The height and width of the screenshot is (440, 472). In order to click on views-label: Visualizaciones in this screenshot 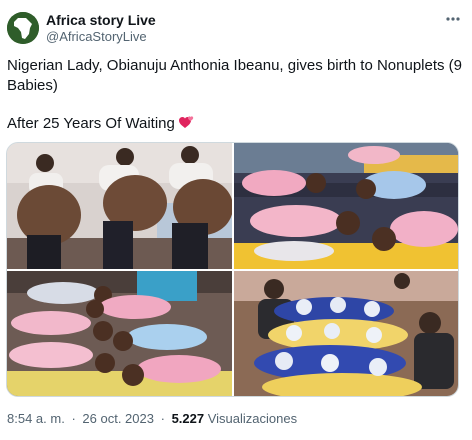, I will do `click(252, 418)`.